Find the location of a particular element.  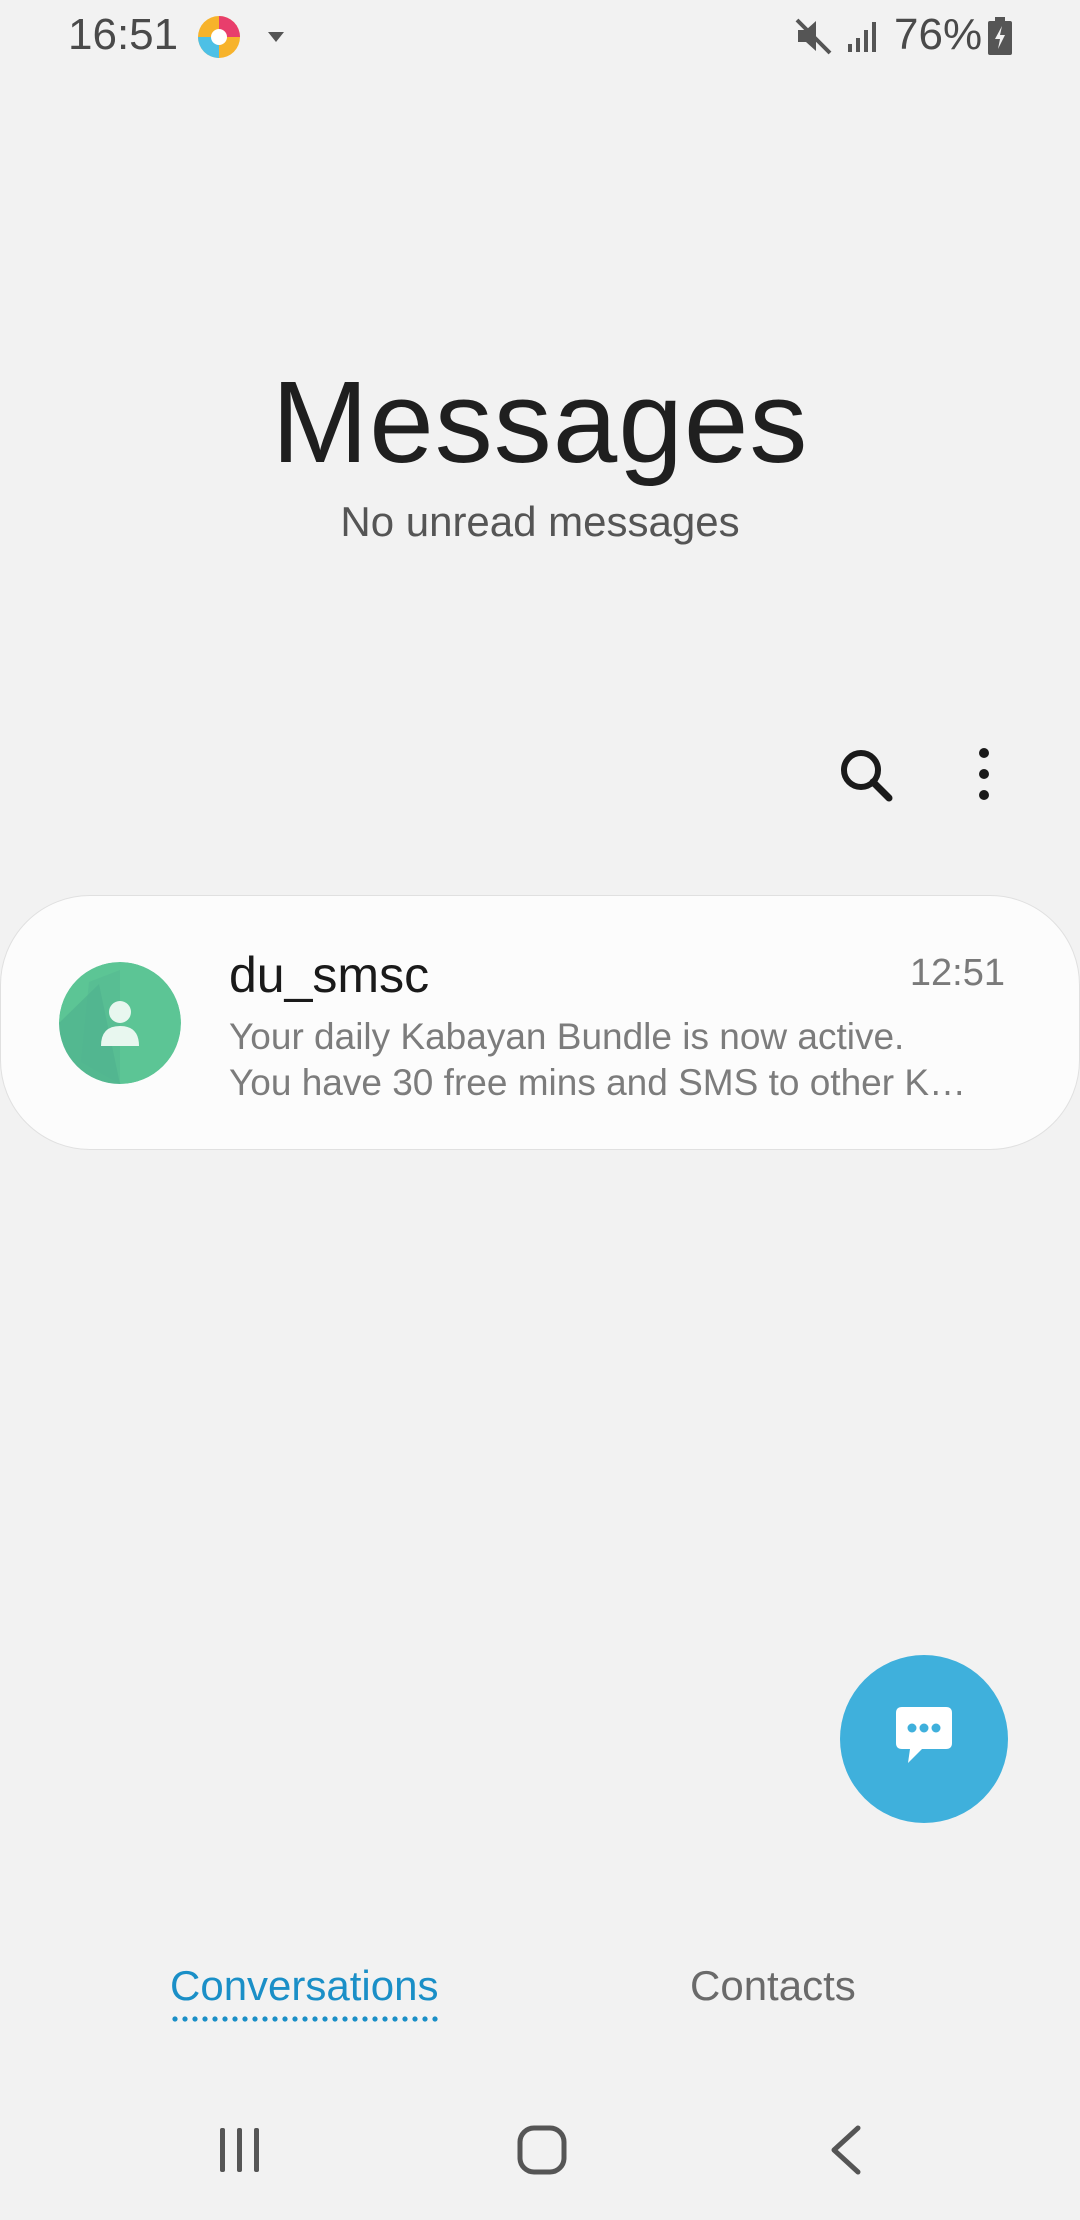

status-time: 16:51 is located at coordinates (123, 34).